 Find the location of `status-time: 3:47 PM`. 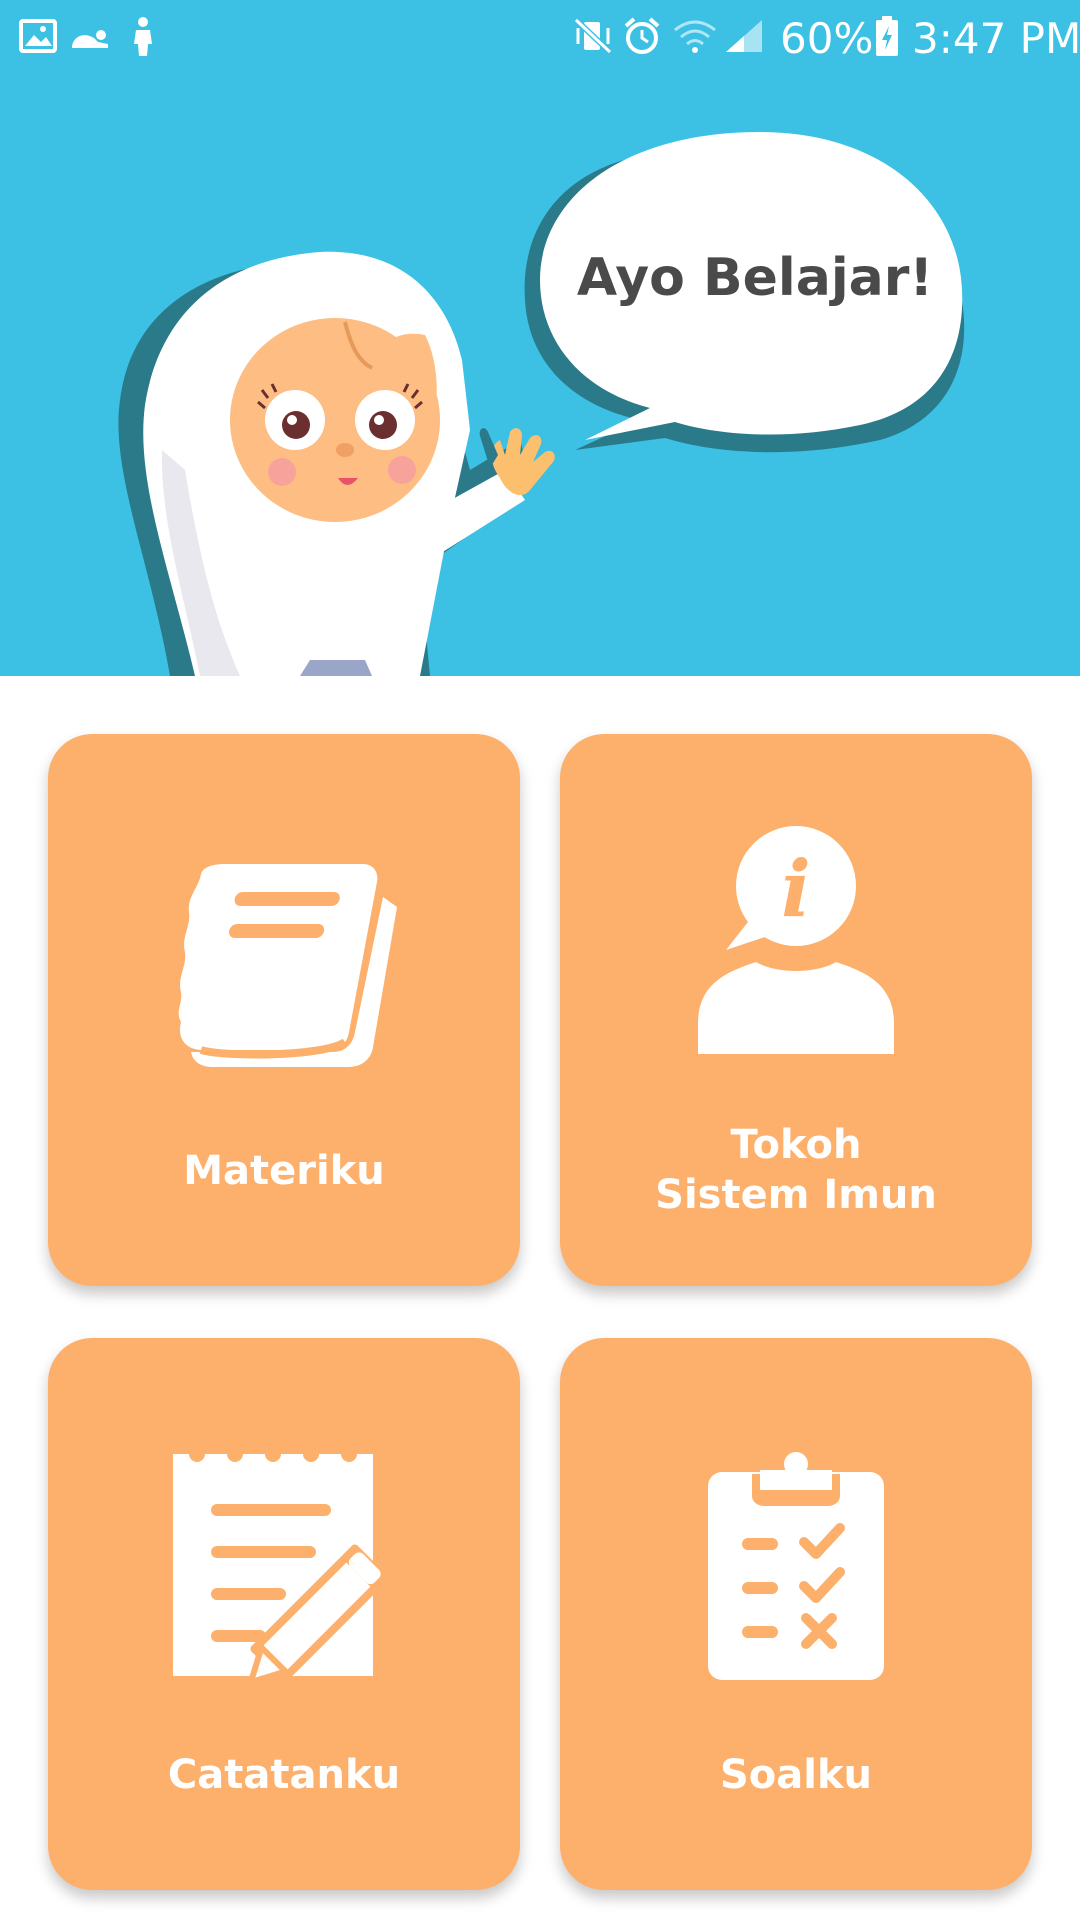

status-time: 3:47 PM is located at coordinates (996, 38).